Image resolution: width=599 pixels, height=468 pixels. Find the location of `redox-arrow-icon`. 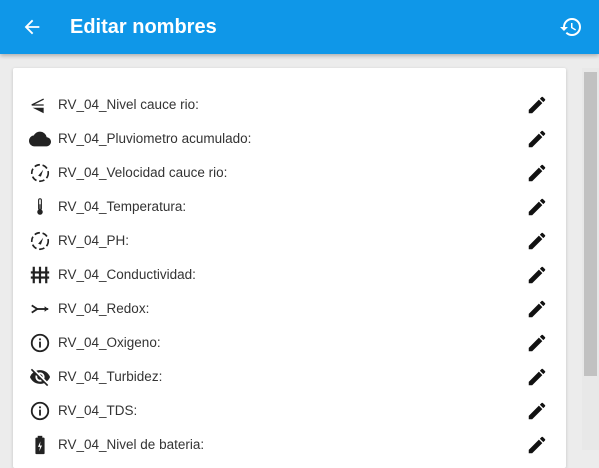

redox-arrow-icon is located at coordinates (40, 309).